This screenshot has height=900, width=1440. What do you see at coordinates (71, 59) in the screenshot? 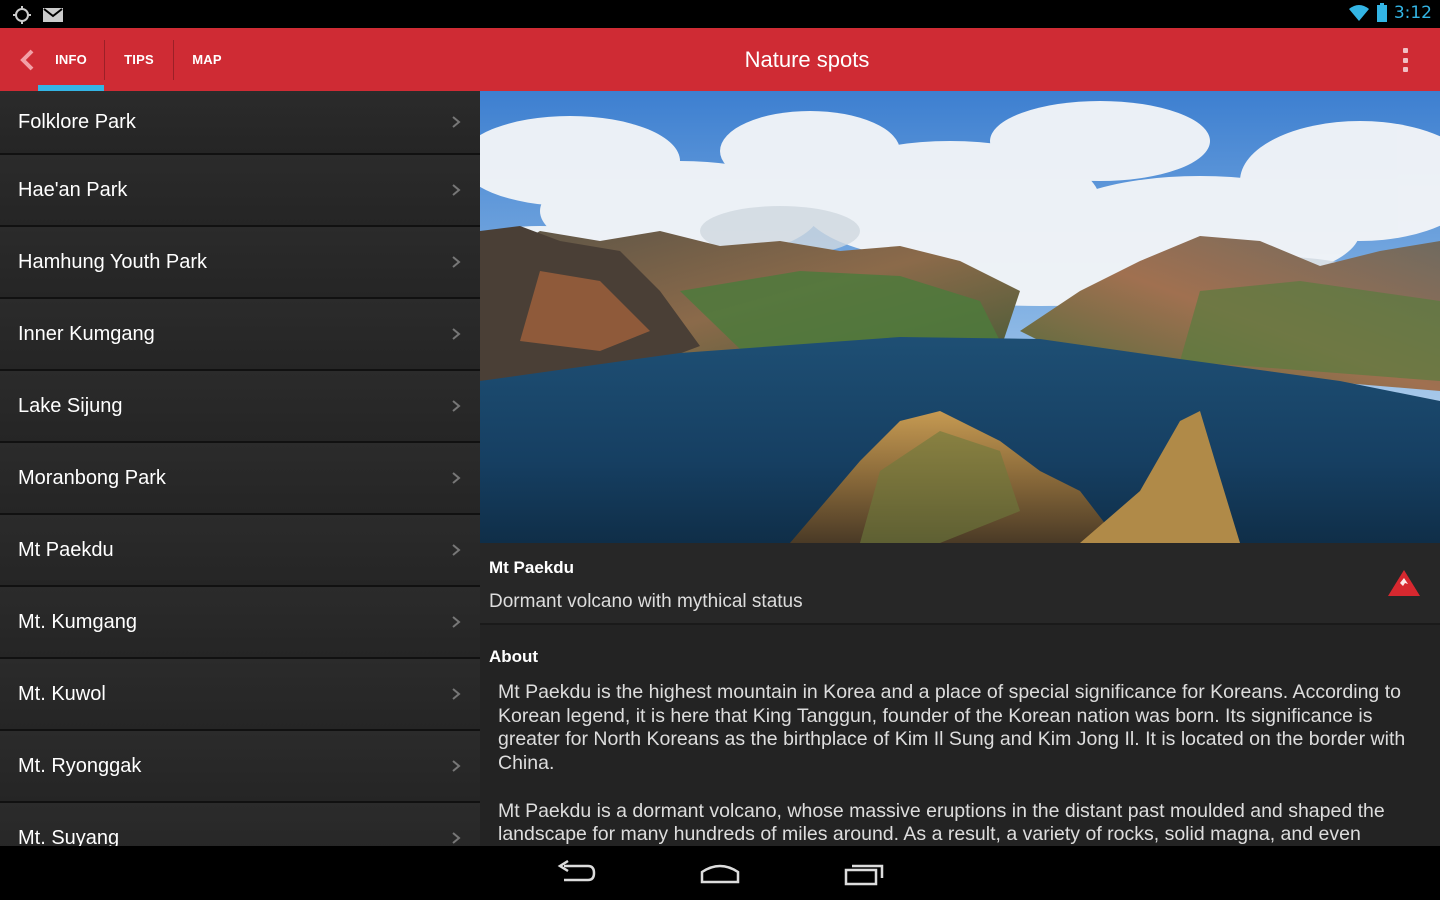
I see `tab-info: INFO` at bounding box center [71, 59].